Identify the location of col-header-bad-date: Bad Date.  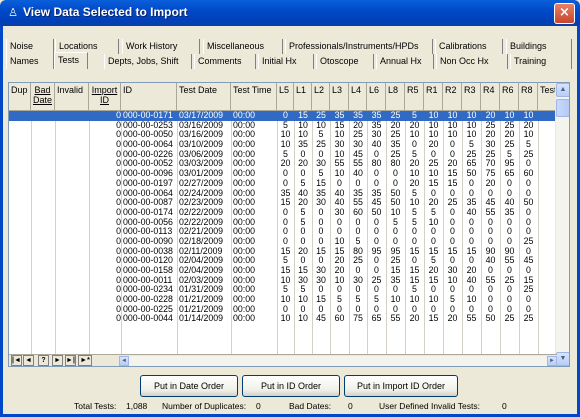
(43, 97).